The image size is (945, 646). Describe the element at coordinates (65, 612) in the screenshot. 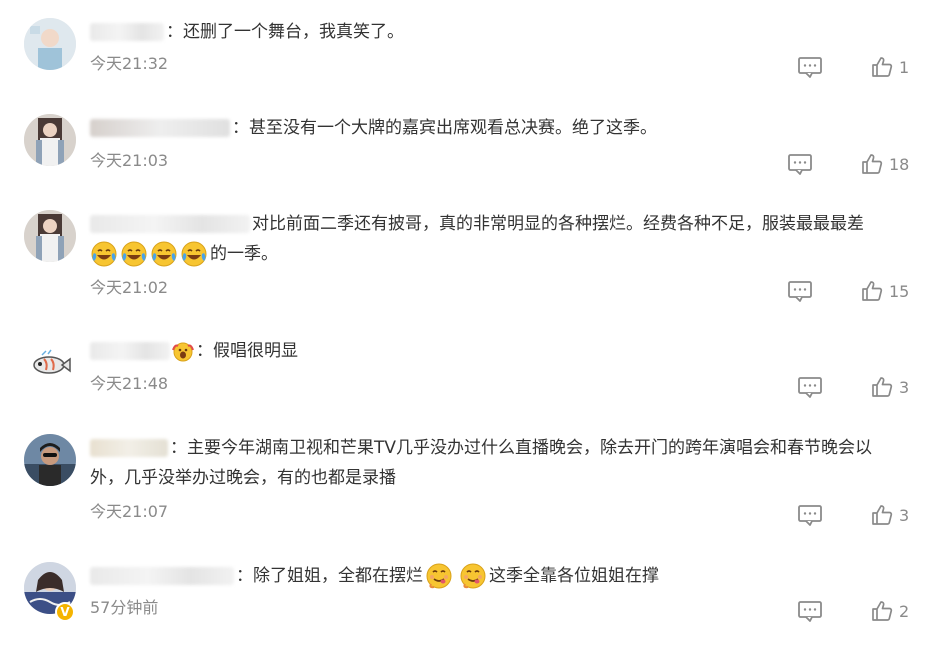

I see `verified-badge: V` at that location.